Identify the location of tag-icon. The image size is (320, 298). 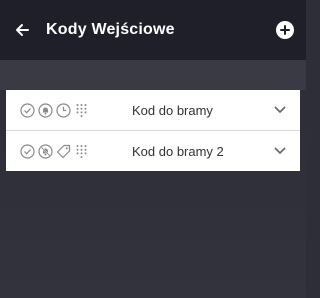
(63, 151).